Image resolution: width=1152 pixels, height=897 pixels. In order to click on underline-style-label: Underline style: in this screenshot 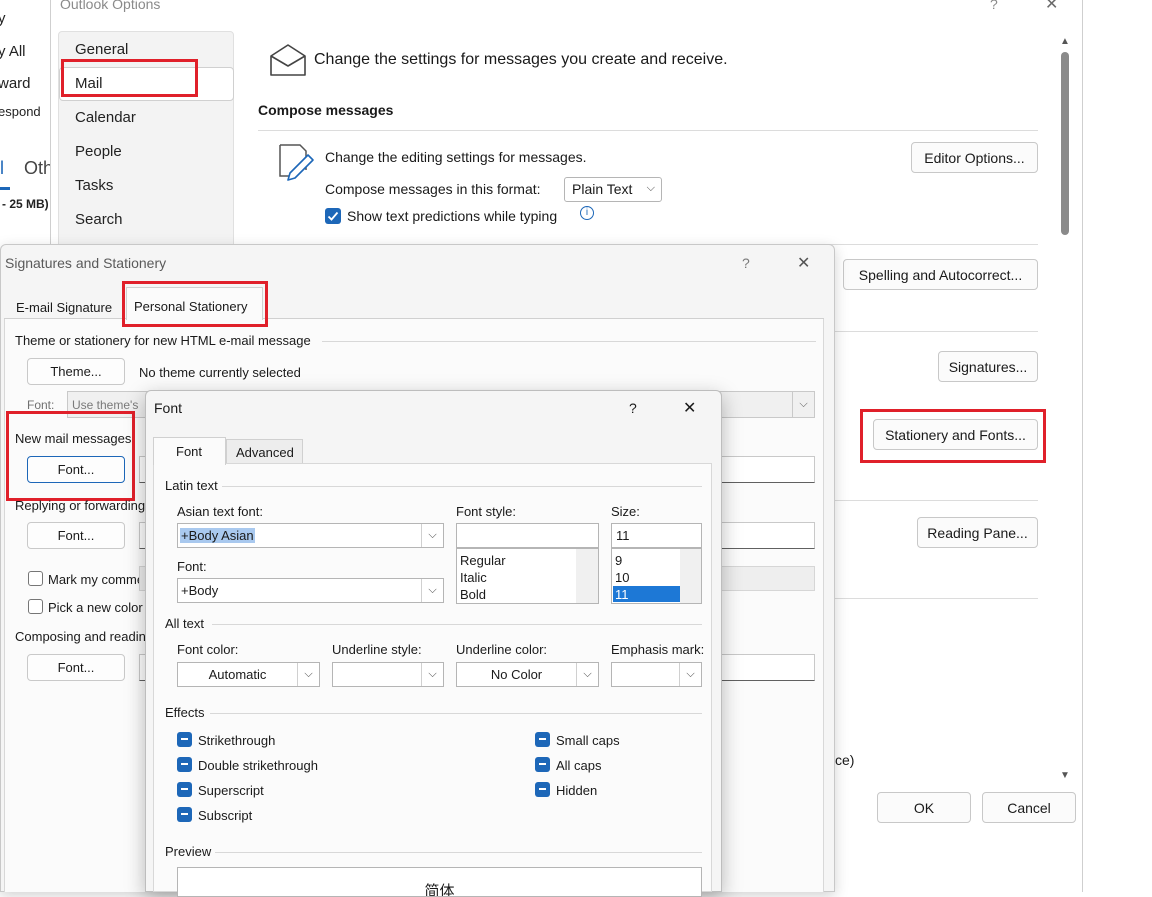, I will do `click(377, 649)`.